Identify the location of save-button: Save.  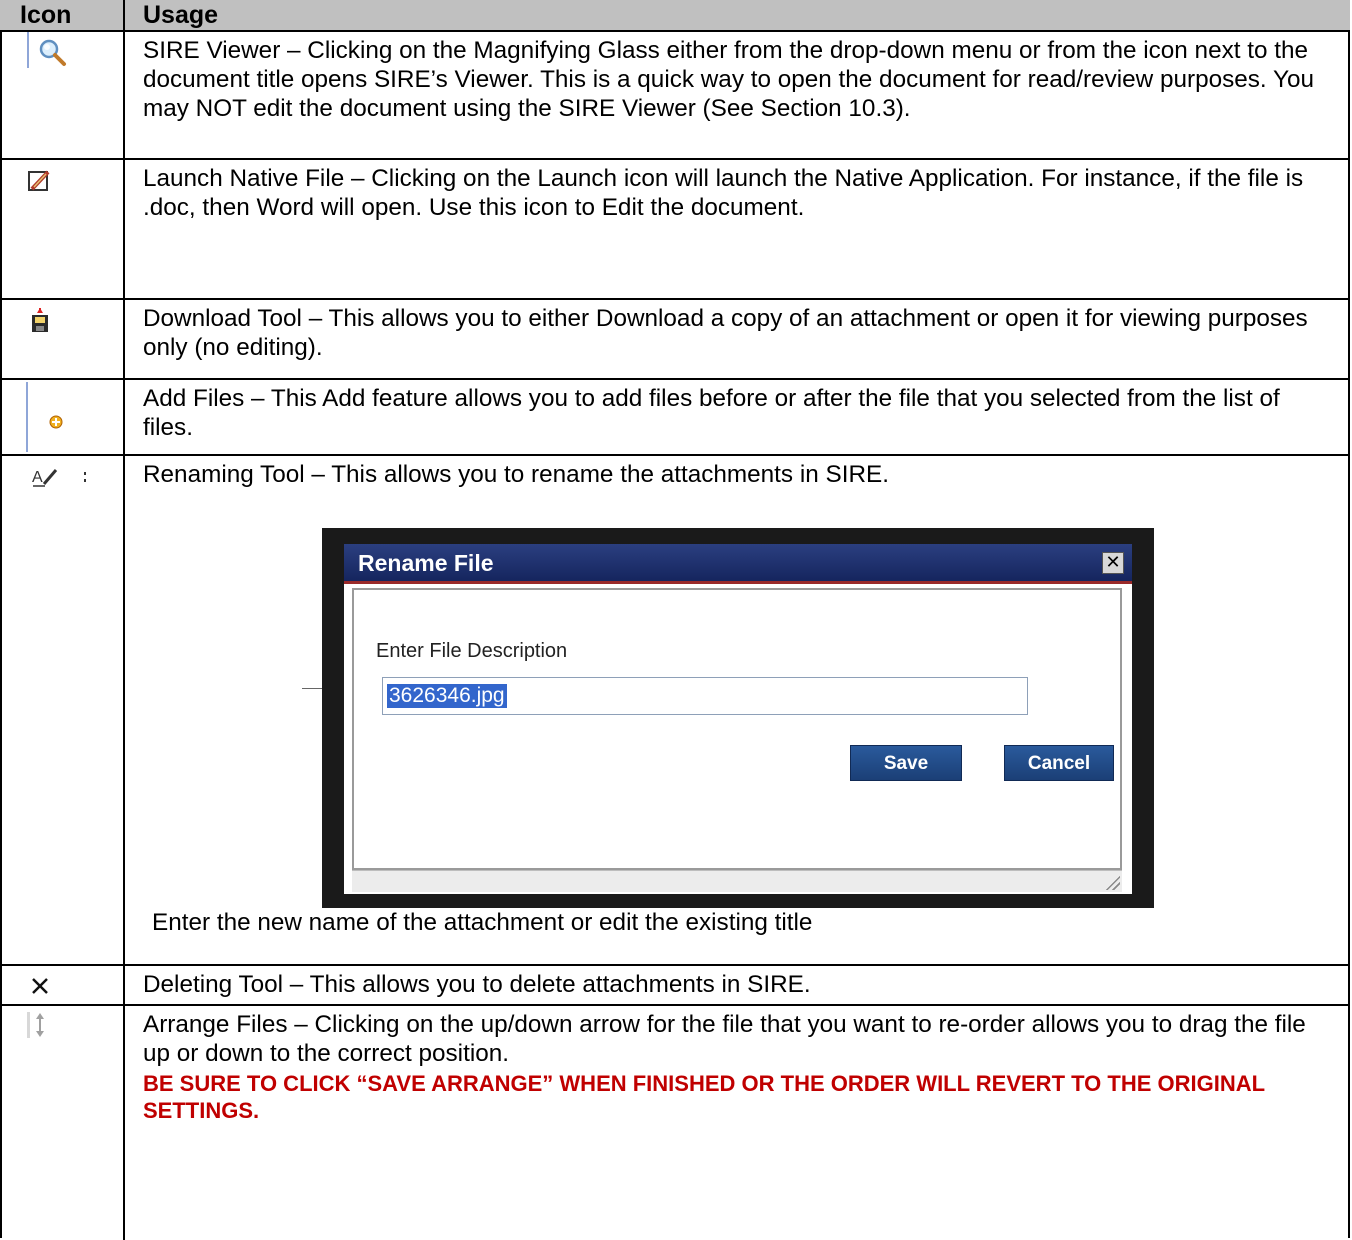
(906, 763).